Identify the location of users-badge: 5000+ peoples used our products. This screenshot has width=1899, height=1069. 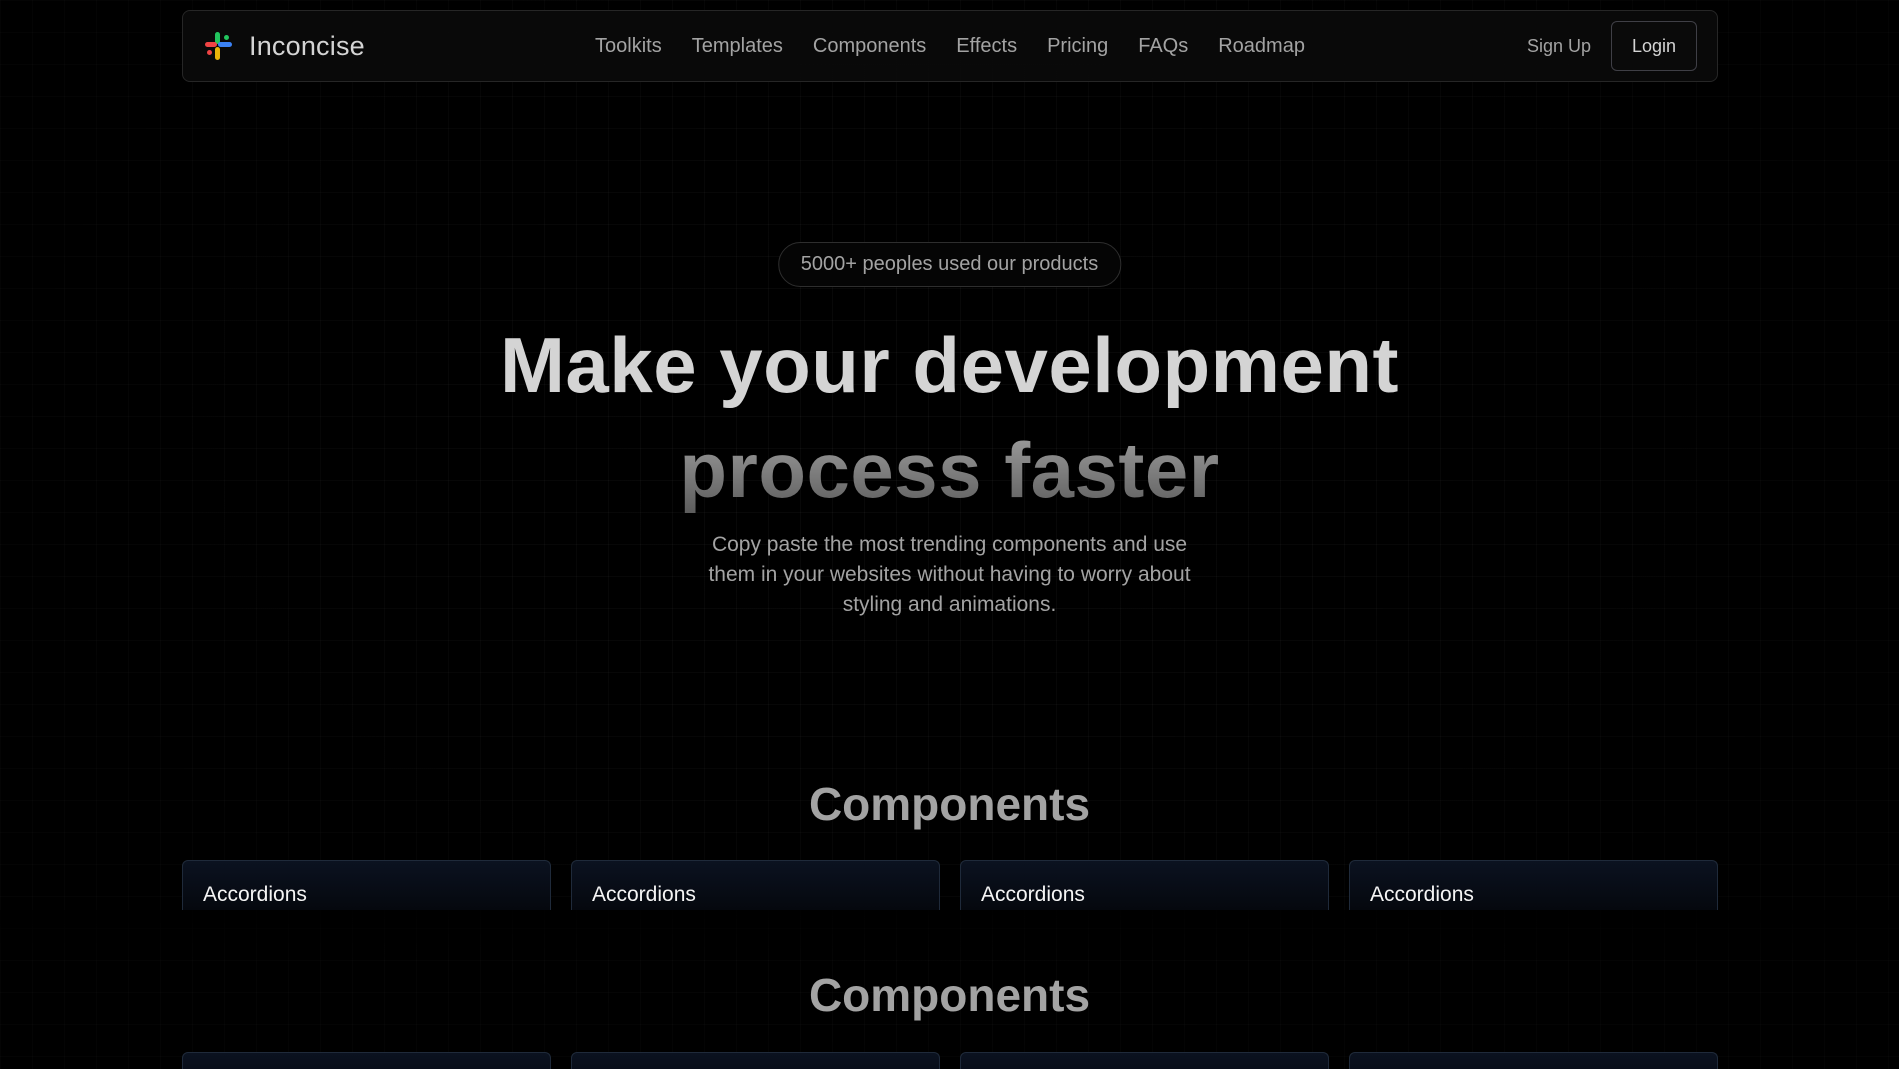
(949, 264).